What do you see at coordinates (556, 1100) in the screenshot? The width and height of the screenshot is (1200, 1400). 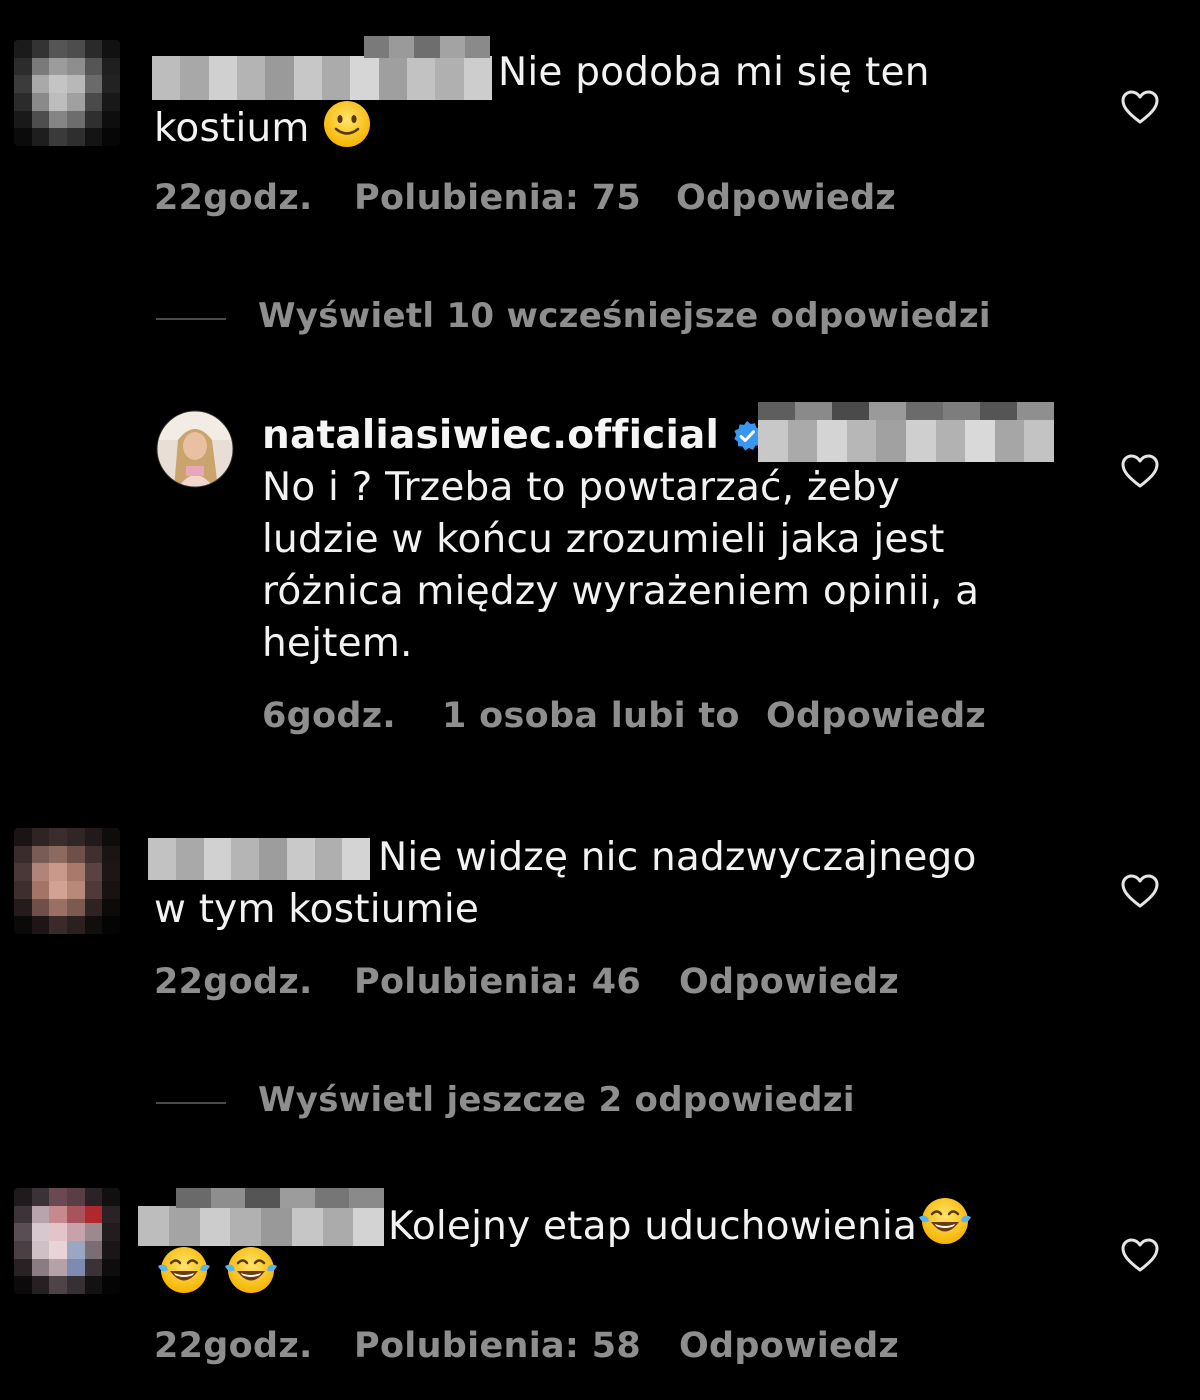 I see `view-replies-link: Wyświetl jeszcze 2 odpowiedzi` at bounding box center [556, 1100].